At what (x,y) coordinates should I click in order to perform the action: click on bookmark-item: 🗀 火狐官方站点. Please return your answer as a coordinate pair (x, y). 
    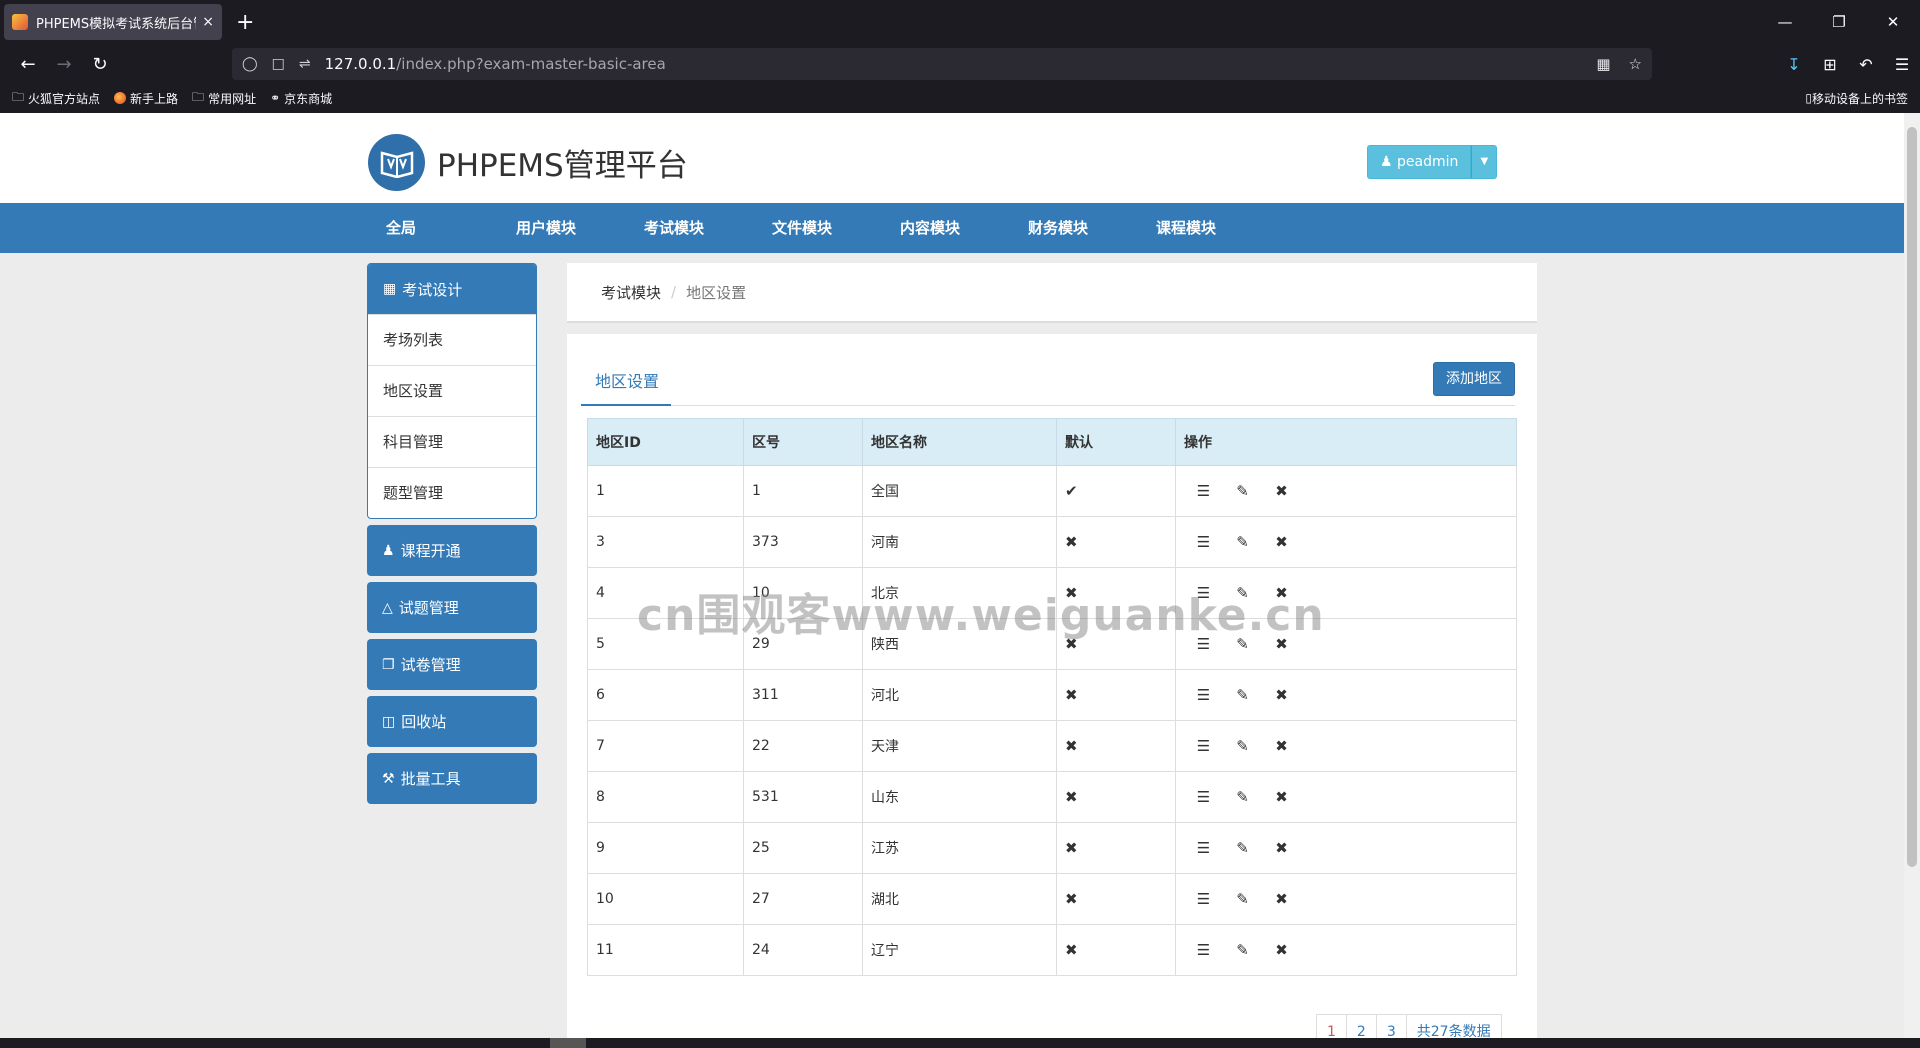
    Looking at the image, I should click on (56, 98).